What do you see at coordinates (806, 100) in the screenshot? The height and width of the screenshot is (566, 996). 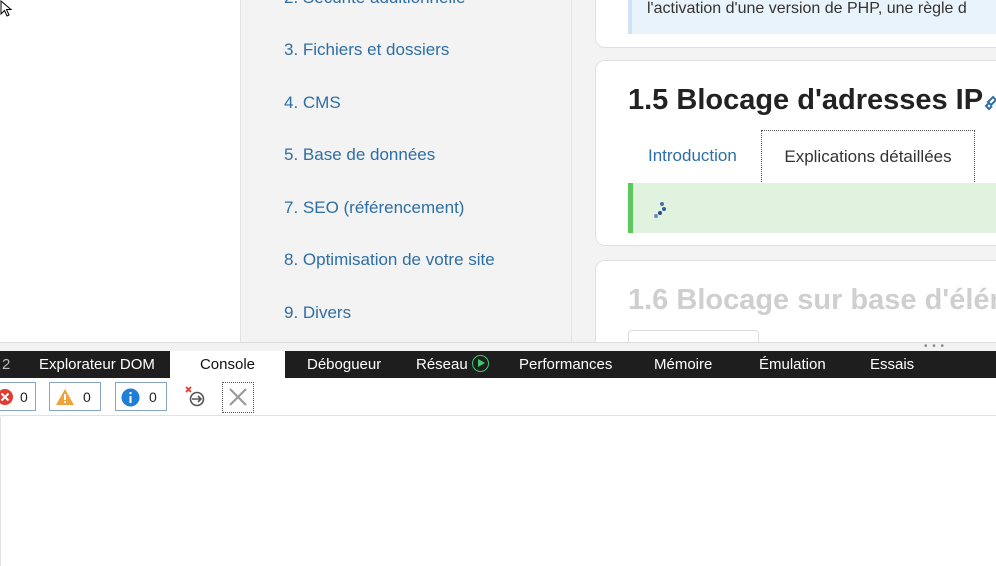 I see `section-title: 1.5 Blocage d'adresses IP` at bounding box center [806, 100].